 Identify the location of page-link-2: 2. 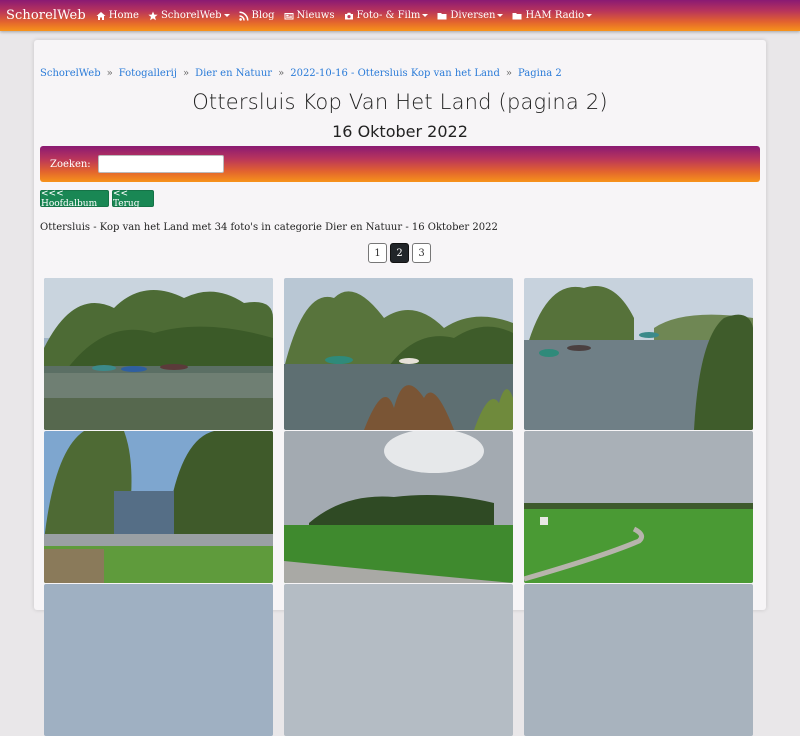
(399, 253).